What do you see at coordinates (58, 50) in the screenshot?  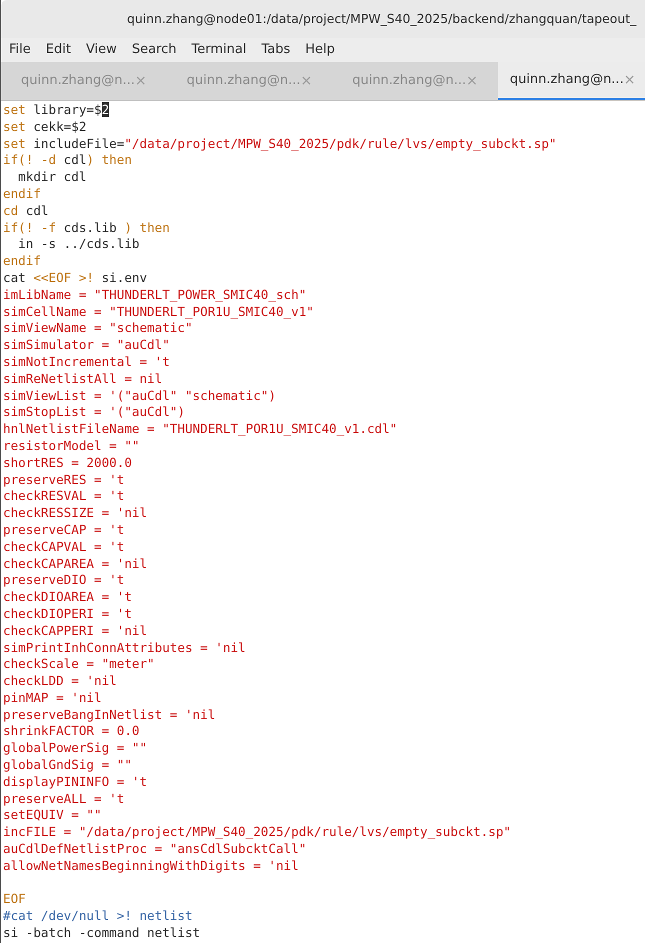 I see `menu-item: Edit` at bounding box center [58, 50].